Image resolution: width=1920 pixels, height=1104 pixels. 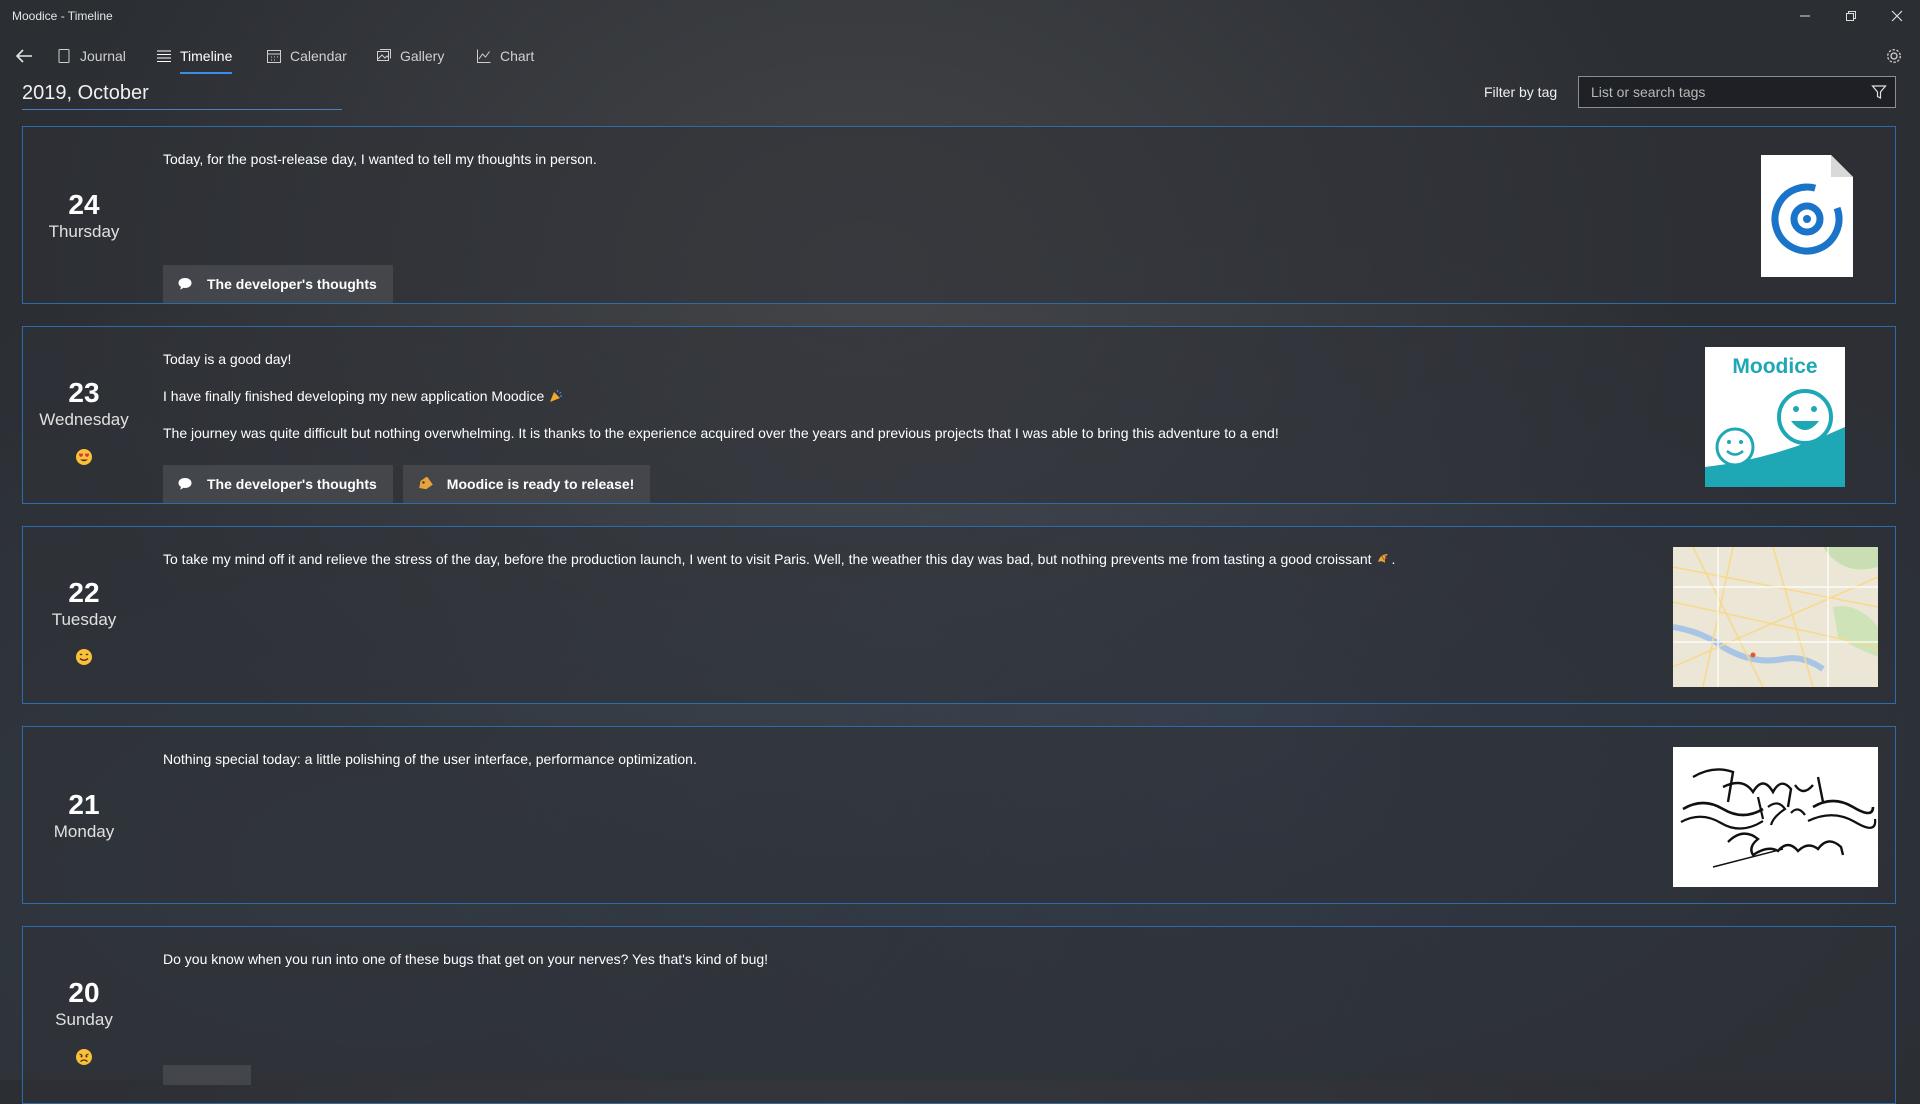 I want to click on entry-paragraph: Today is a good day!, so click(x=227, y=359).